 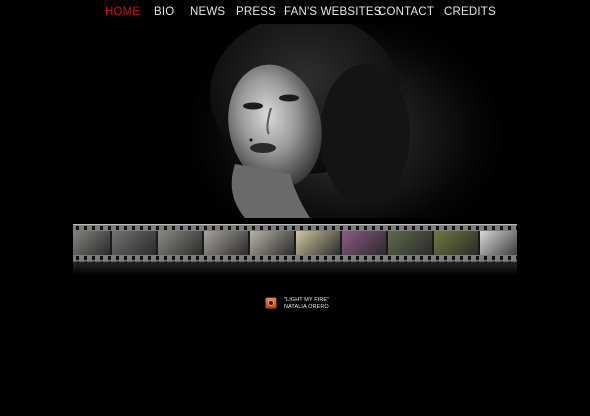 What do you see at coordinates (470, 12) in the screenshot?
I see `nav-credits: CREDITS` at bounding box center [470, 12].